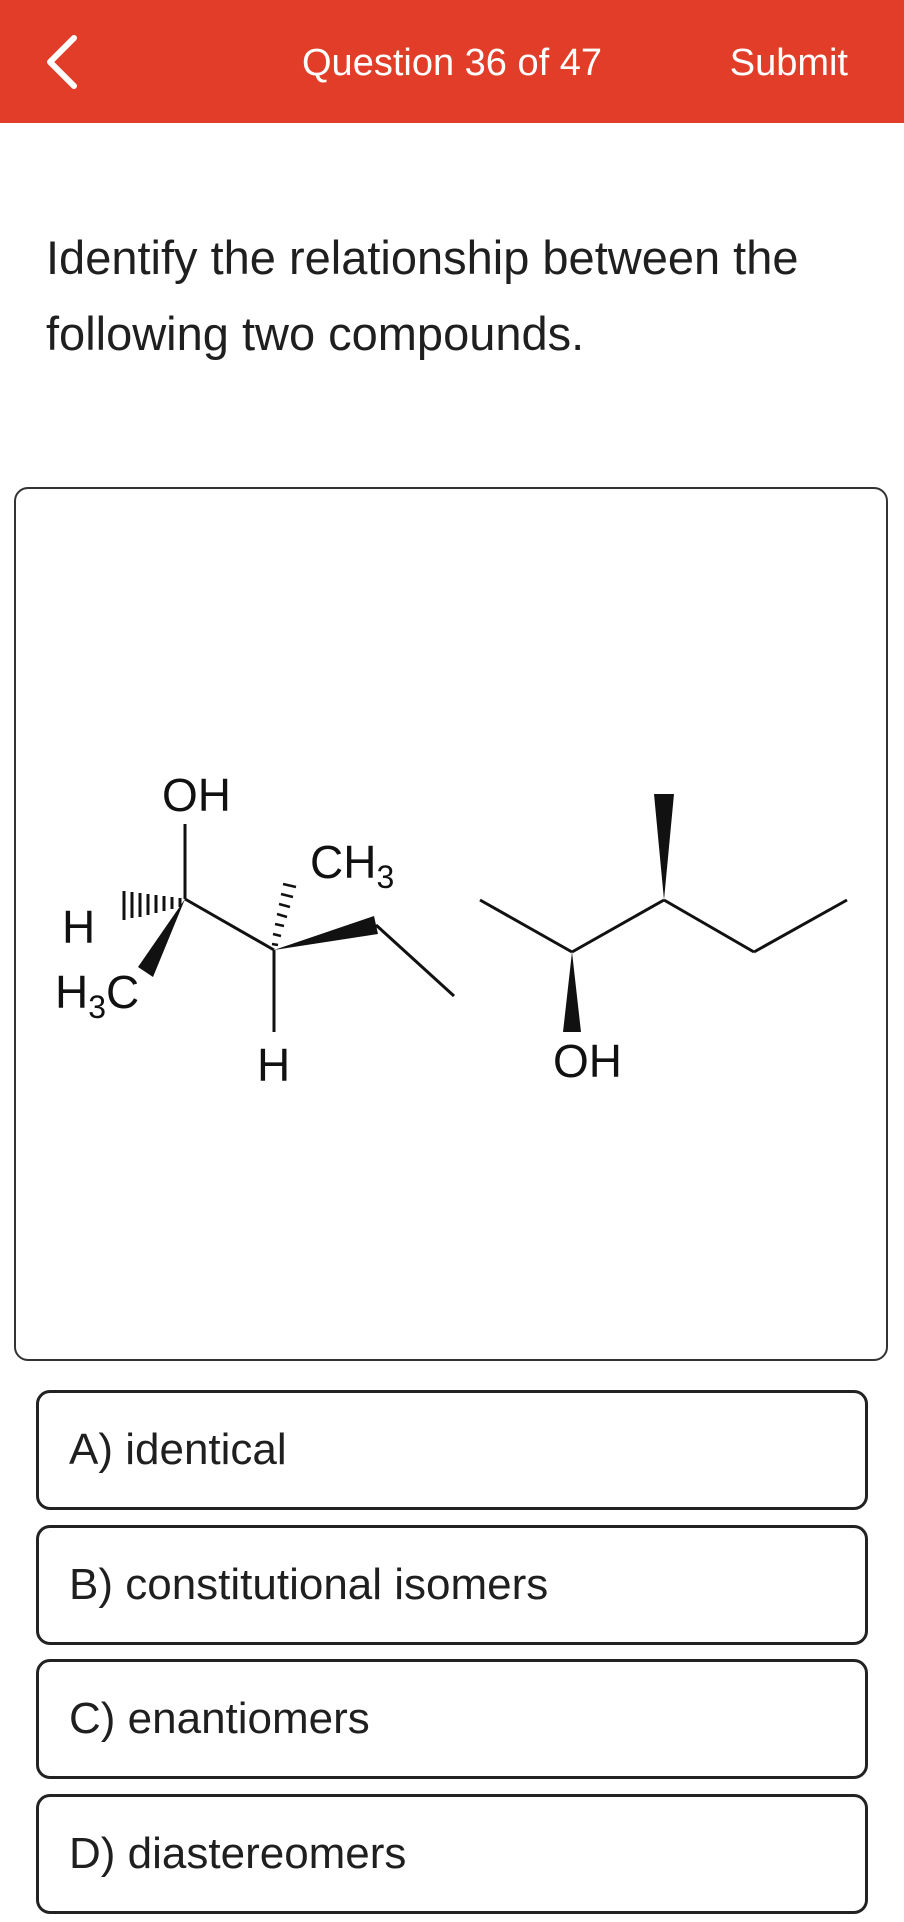  Describe the element at coordinates (452, 1719) in the screenshot. I see `option-c: C) enantiomers` at that location.